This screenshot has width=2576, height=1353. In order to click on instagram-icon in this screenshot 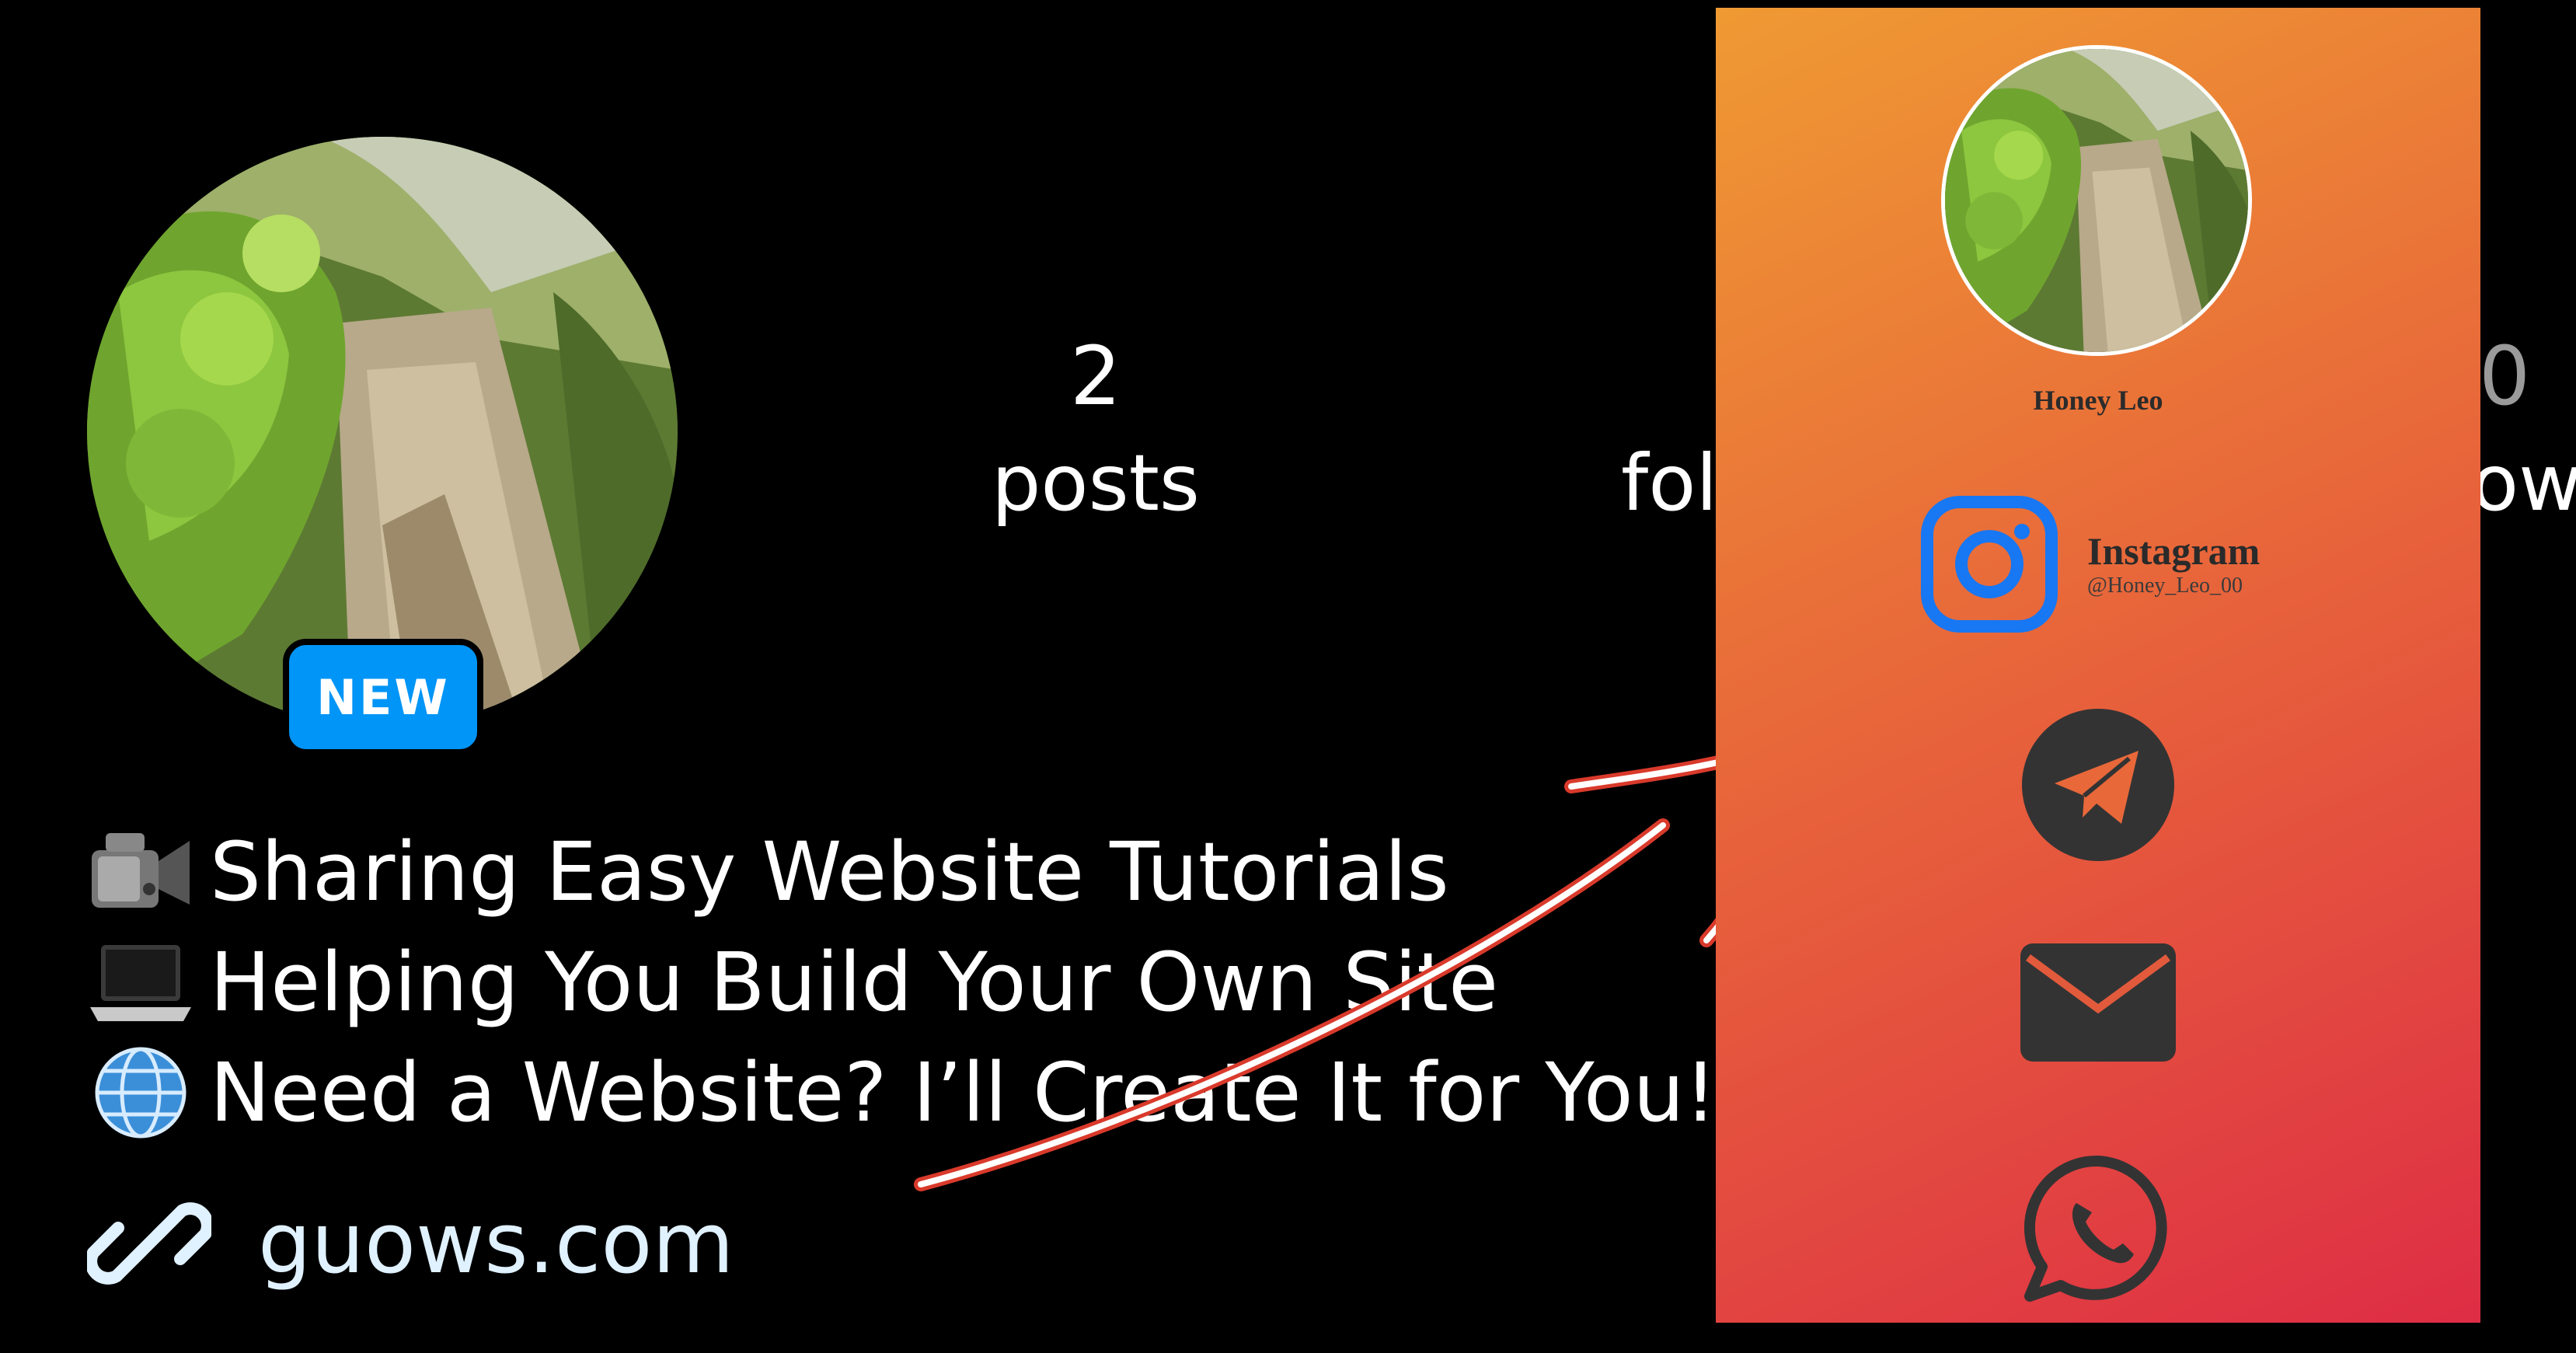, I will do `click(1989, 564)`.